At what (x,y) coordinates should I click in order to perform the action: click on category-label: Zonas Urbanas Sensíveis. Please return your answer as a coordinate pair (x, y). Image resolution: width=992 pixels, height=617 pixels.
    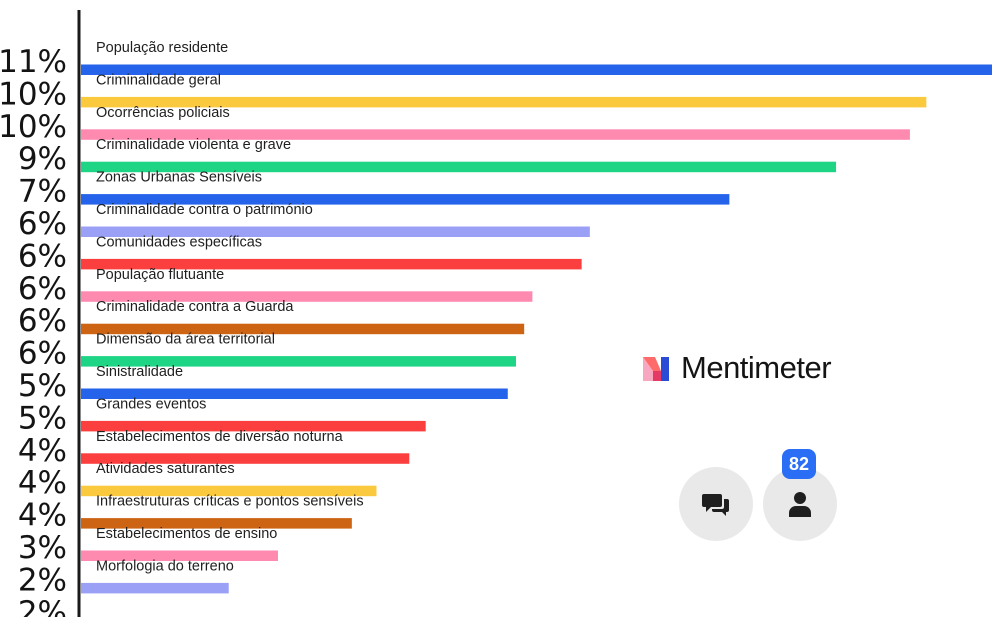
    Looking at the image, I should click on (179, 178).